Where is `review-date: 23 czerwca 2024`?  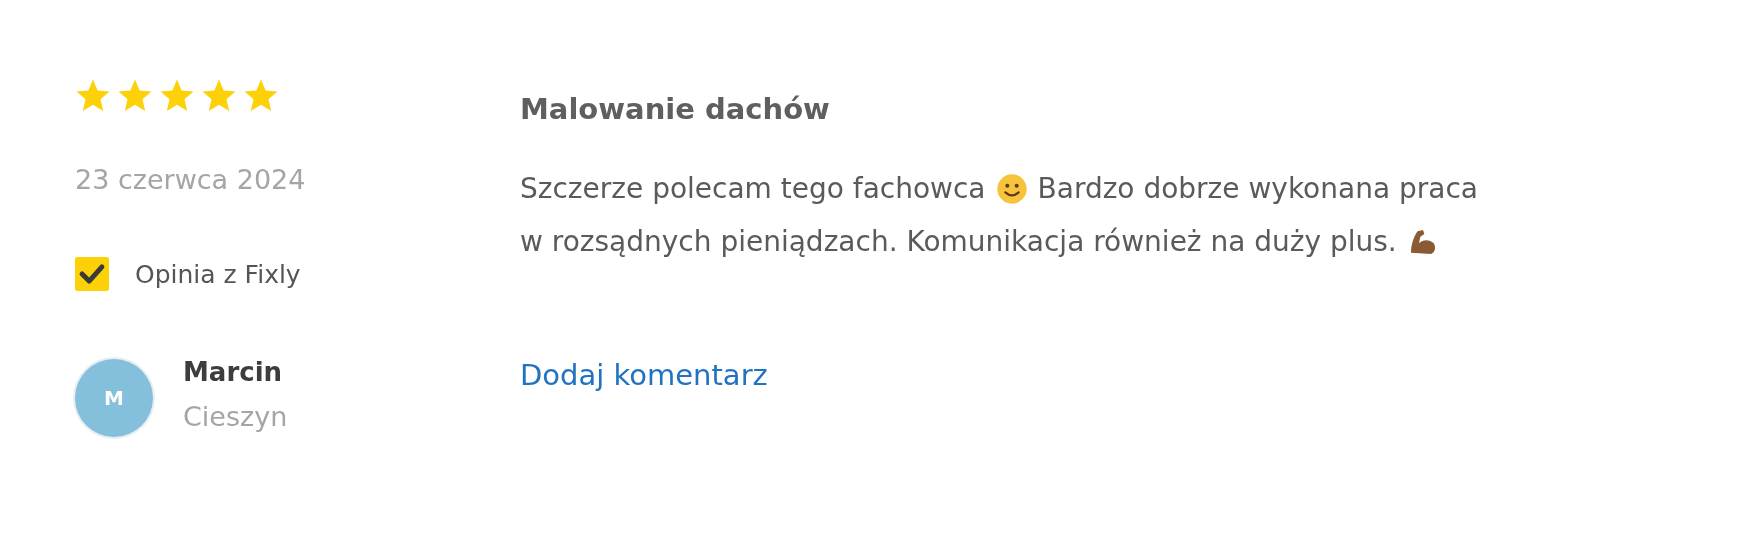
review-date: 23 czerwca 2024 is located at coordinates (190, 179).